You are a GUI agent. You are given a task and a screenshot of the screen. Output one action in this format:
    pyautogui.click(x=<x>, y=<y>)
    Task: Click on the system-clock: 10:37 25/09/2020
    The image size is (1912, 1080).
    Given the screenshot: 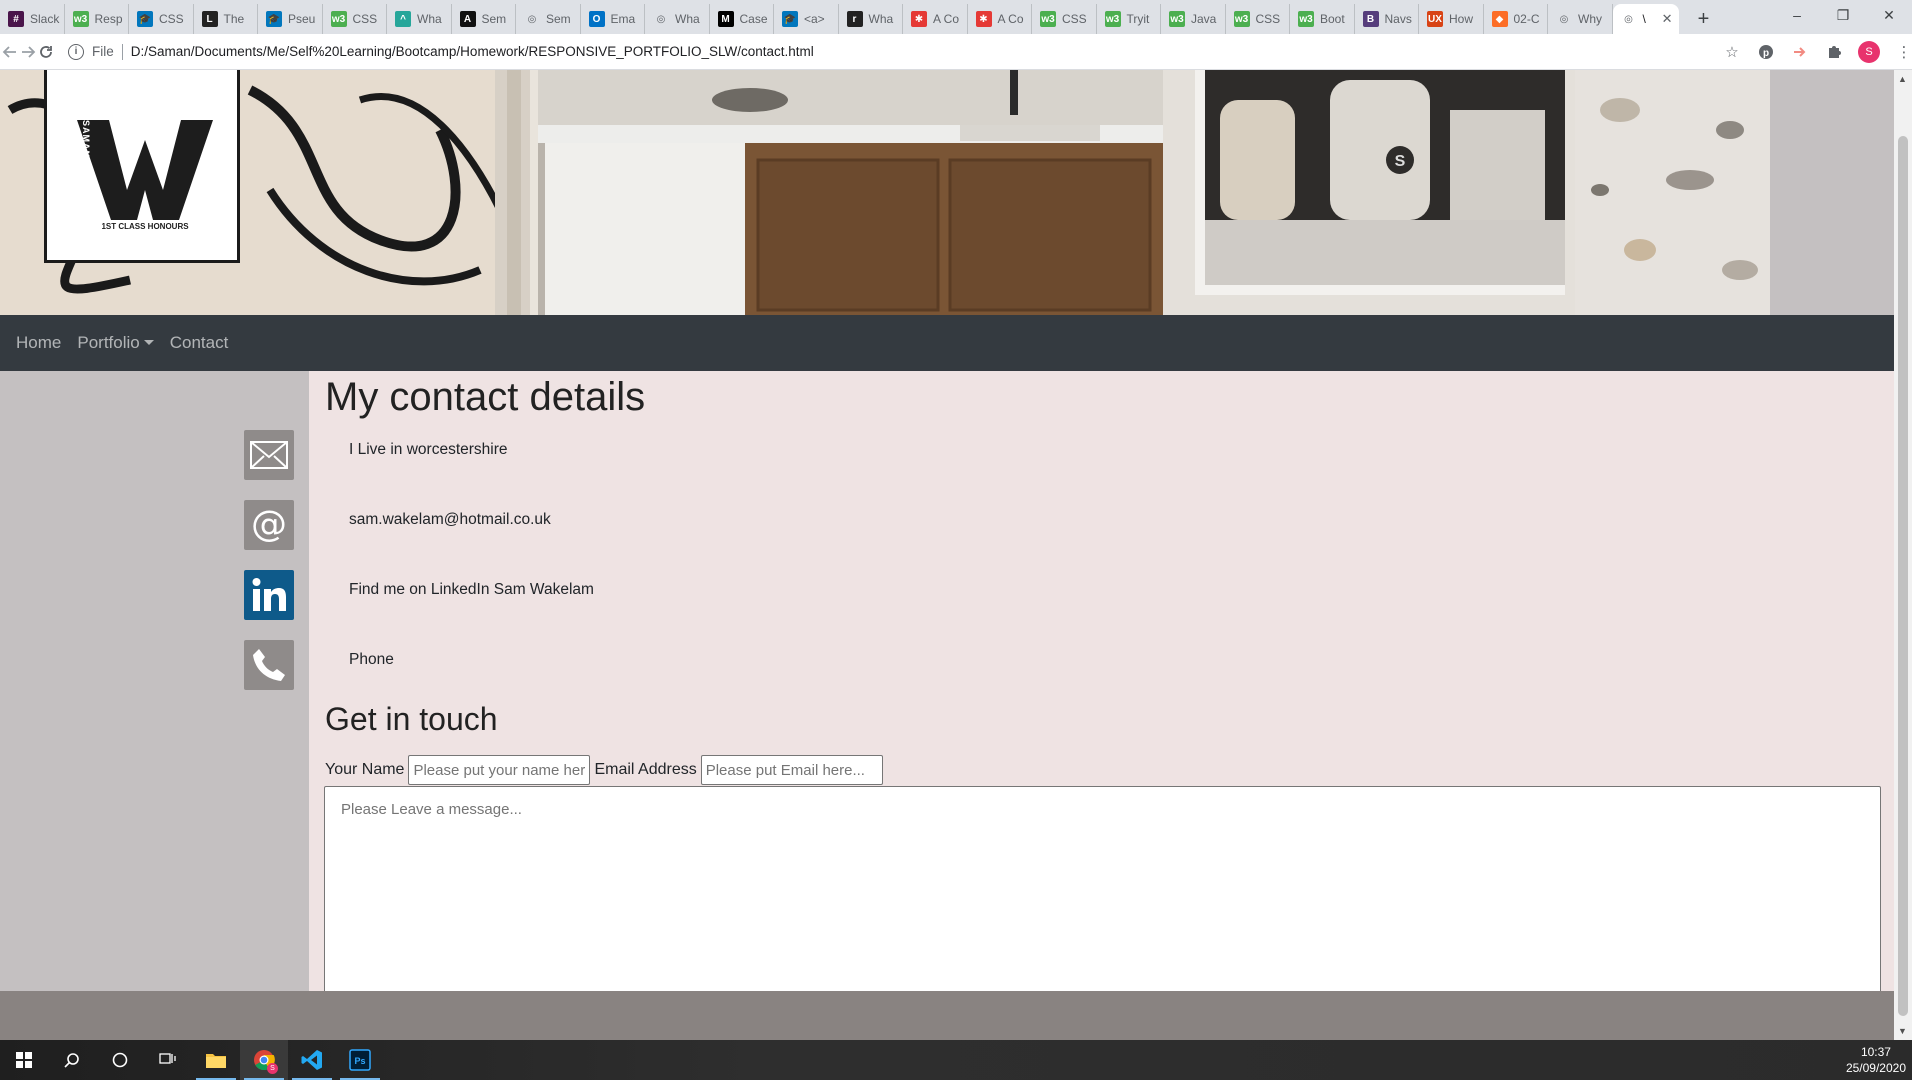 What is the action you would take?
    pyautogui.click(x=1876, y=1060)
    